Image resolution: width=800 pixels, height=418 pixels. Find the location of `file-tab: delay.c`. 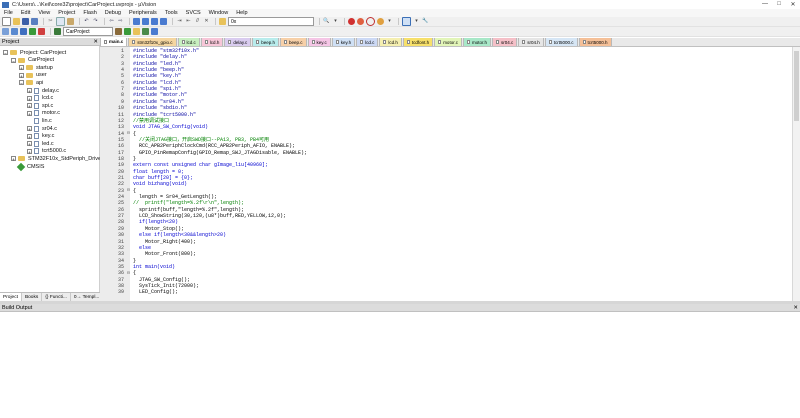

file-tab: delay.c is located at coordinates (238, 42).